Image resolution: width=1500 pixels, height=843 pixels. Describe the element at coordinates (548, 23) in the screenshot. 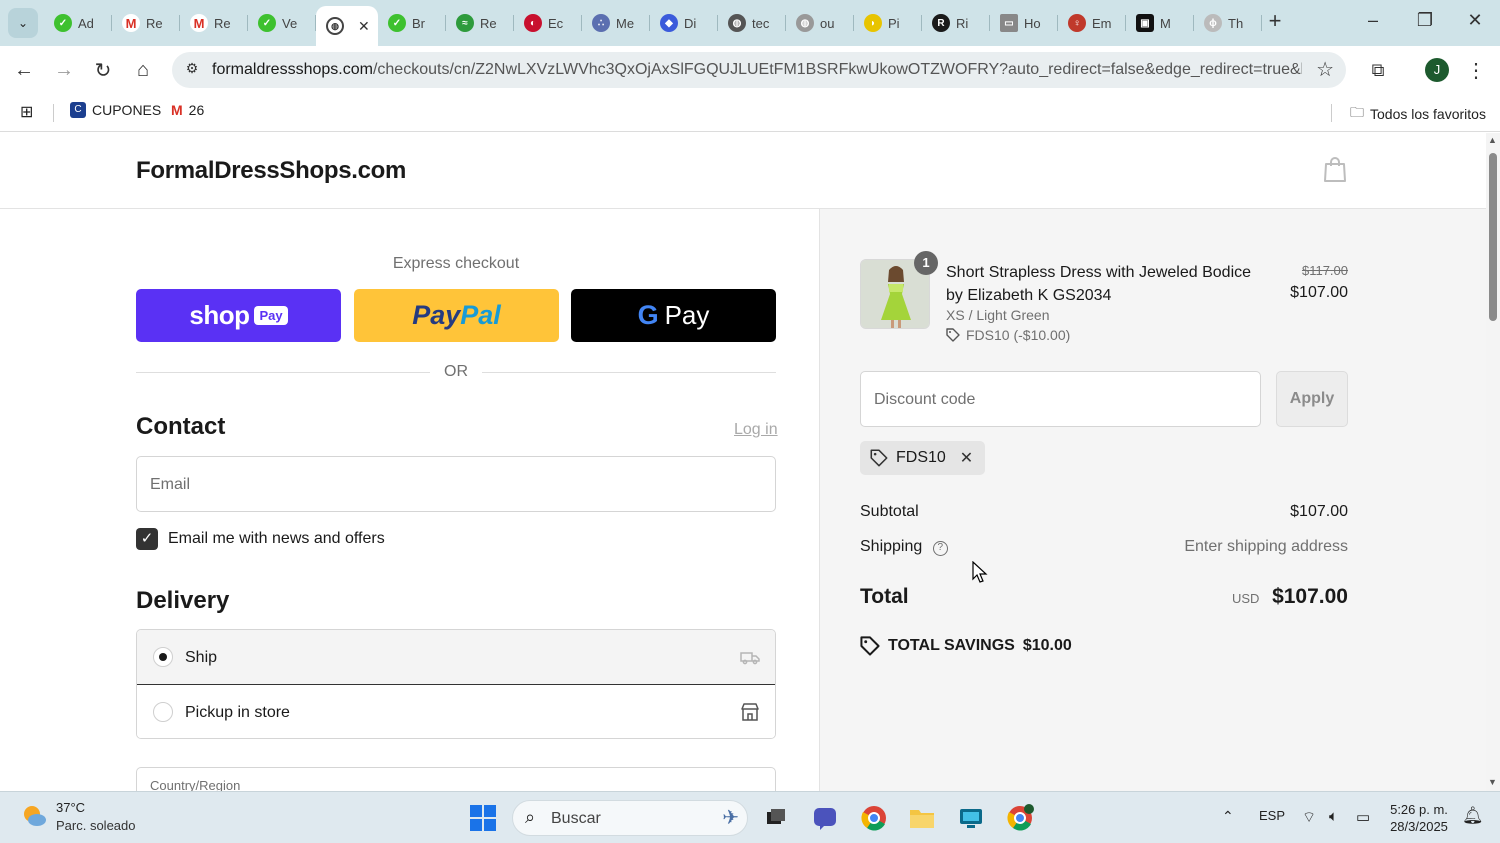

I see `browser-tab: ◐ Ec` at that location.